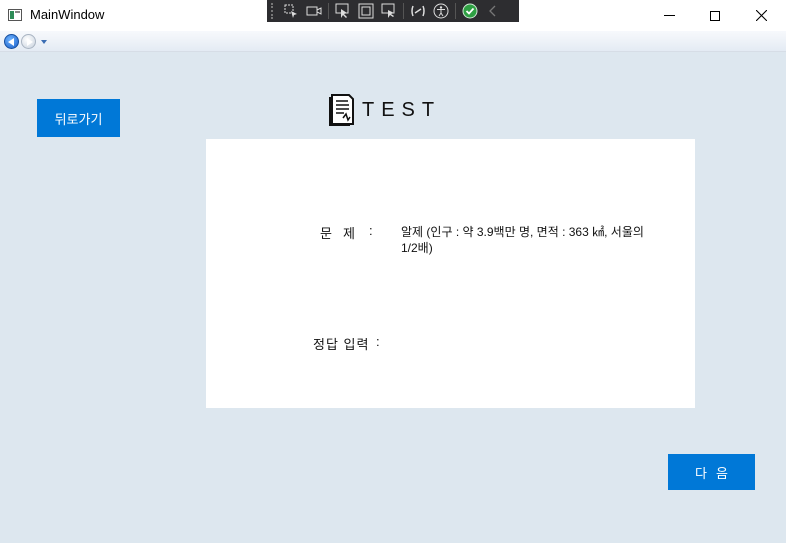  I want to click on xaml-debug-toolbar, so click(393, 11).